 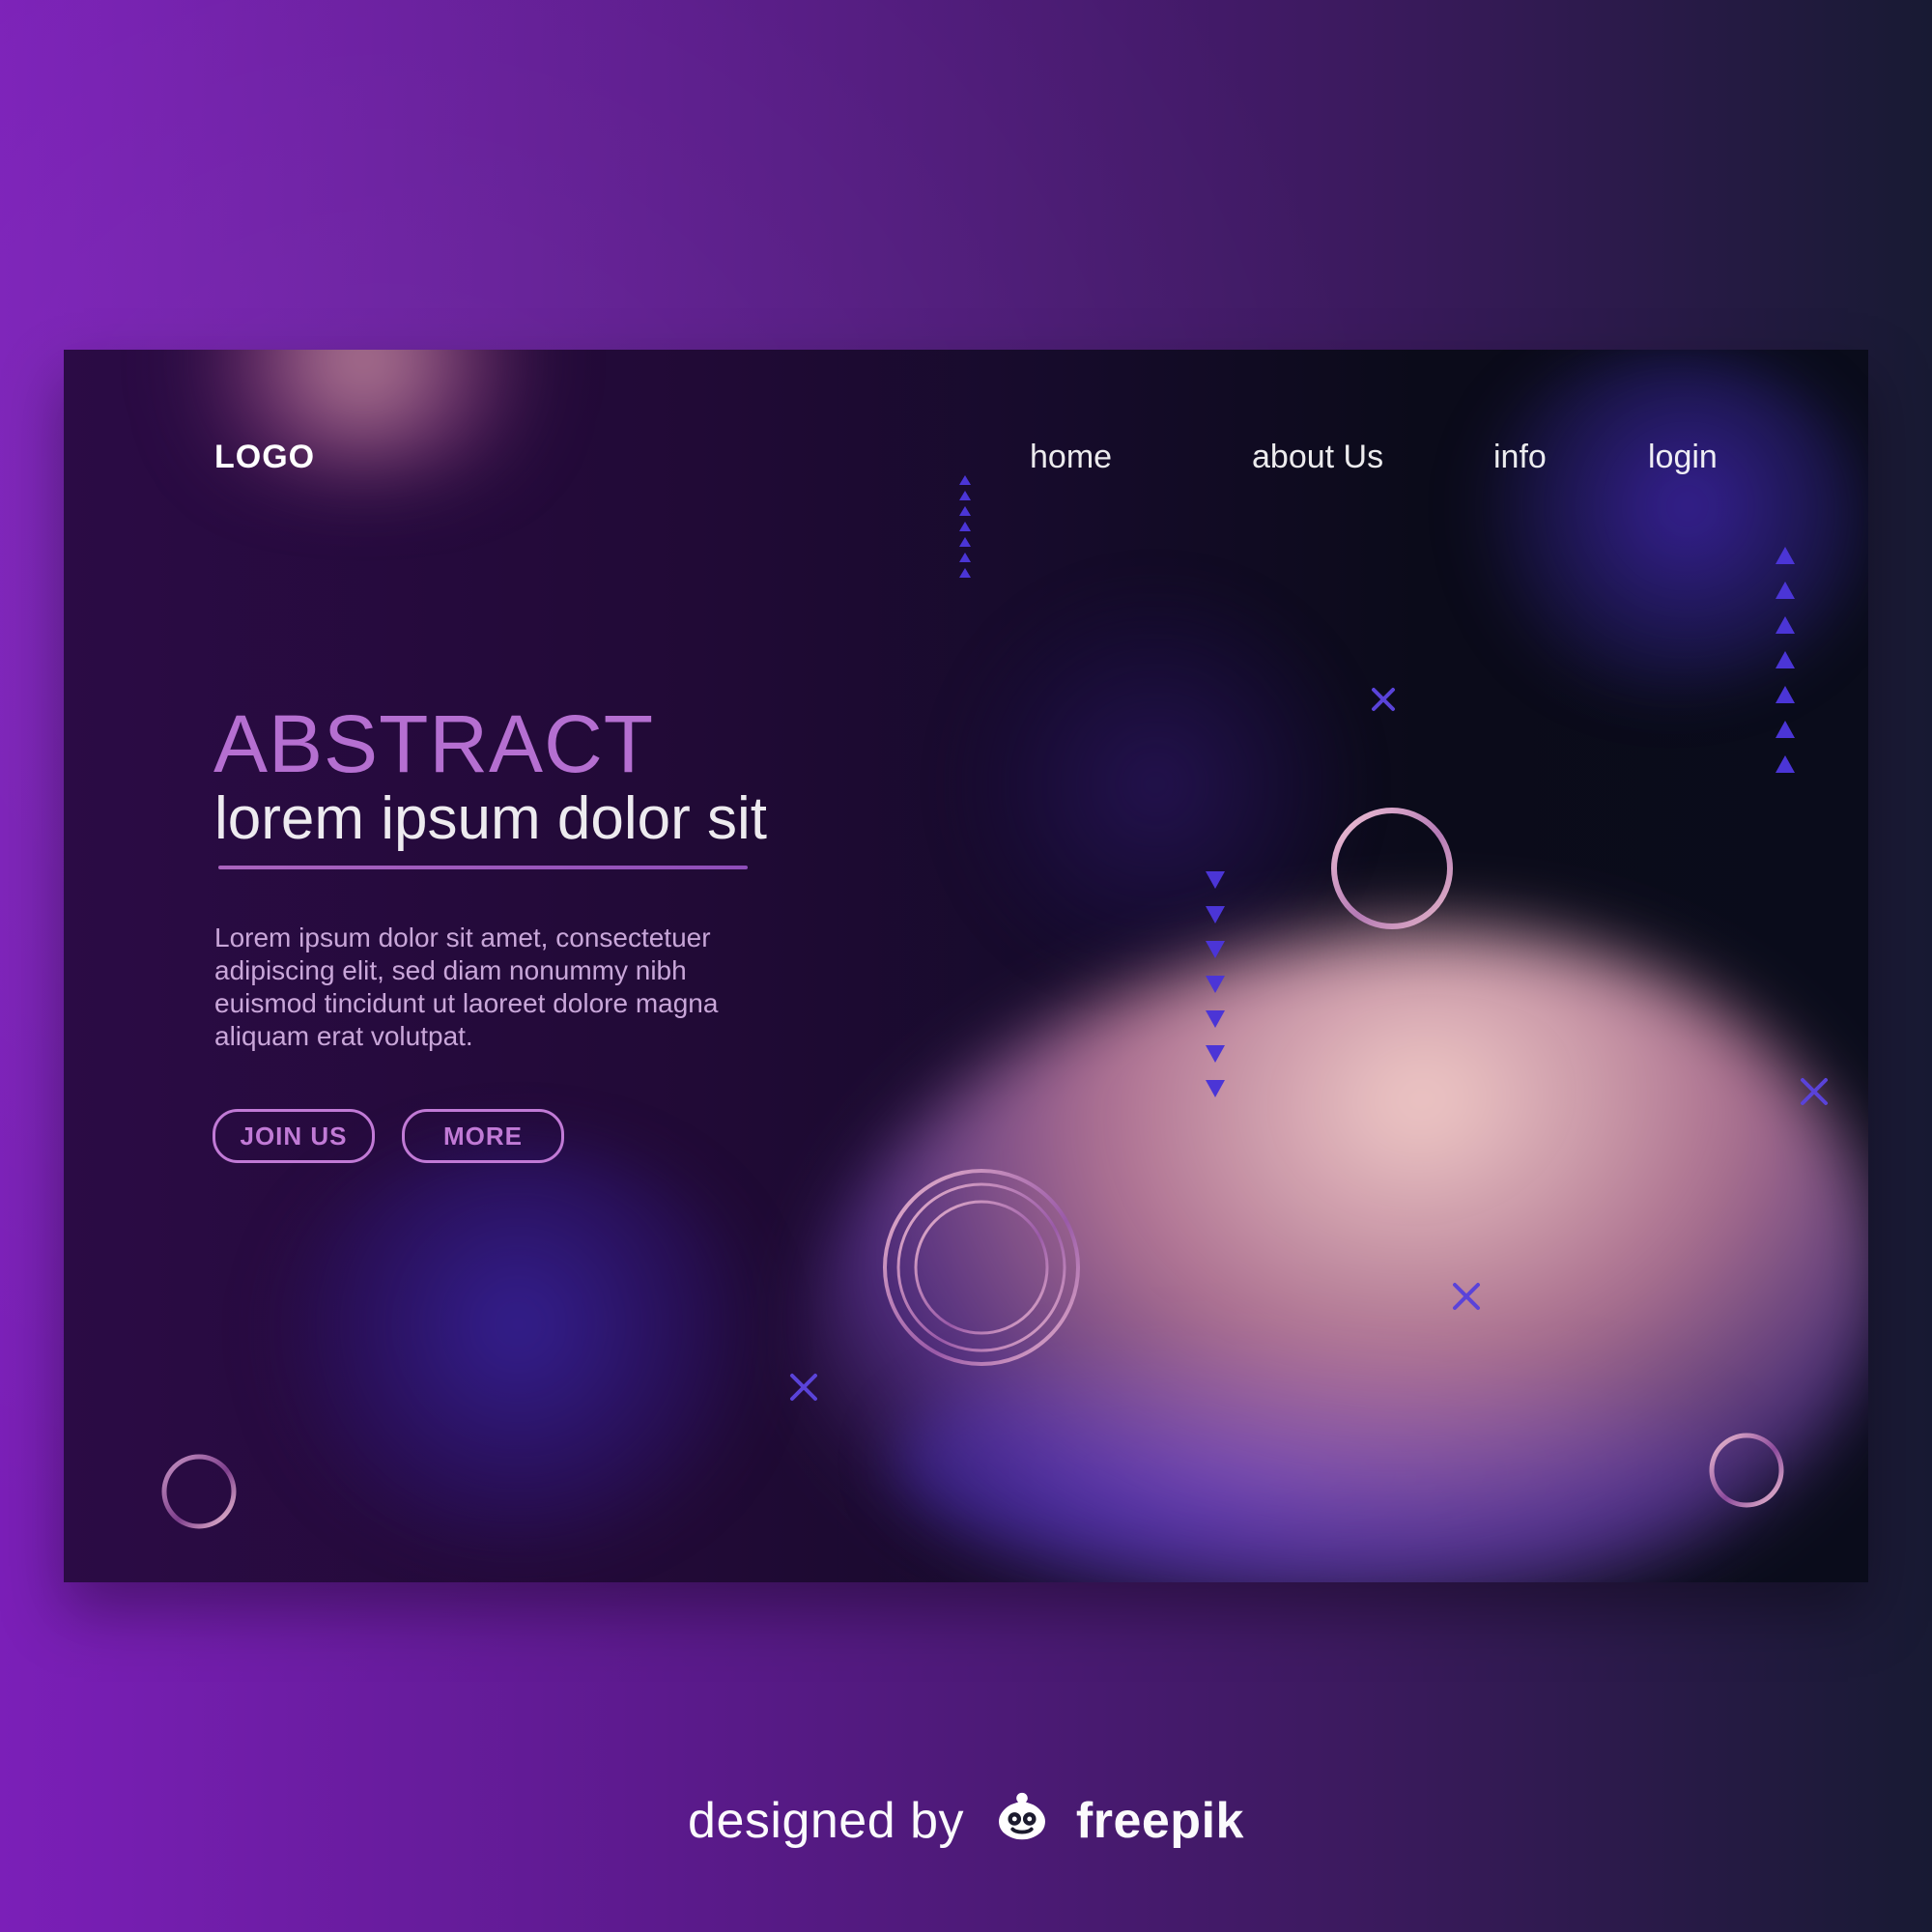 I want to click on concentric-ring-icon, so click(x=981, y=1267).